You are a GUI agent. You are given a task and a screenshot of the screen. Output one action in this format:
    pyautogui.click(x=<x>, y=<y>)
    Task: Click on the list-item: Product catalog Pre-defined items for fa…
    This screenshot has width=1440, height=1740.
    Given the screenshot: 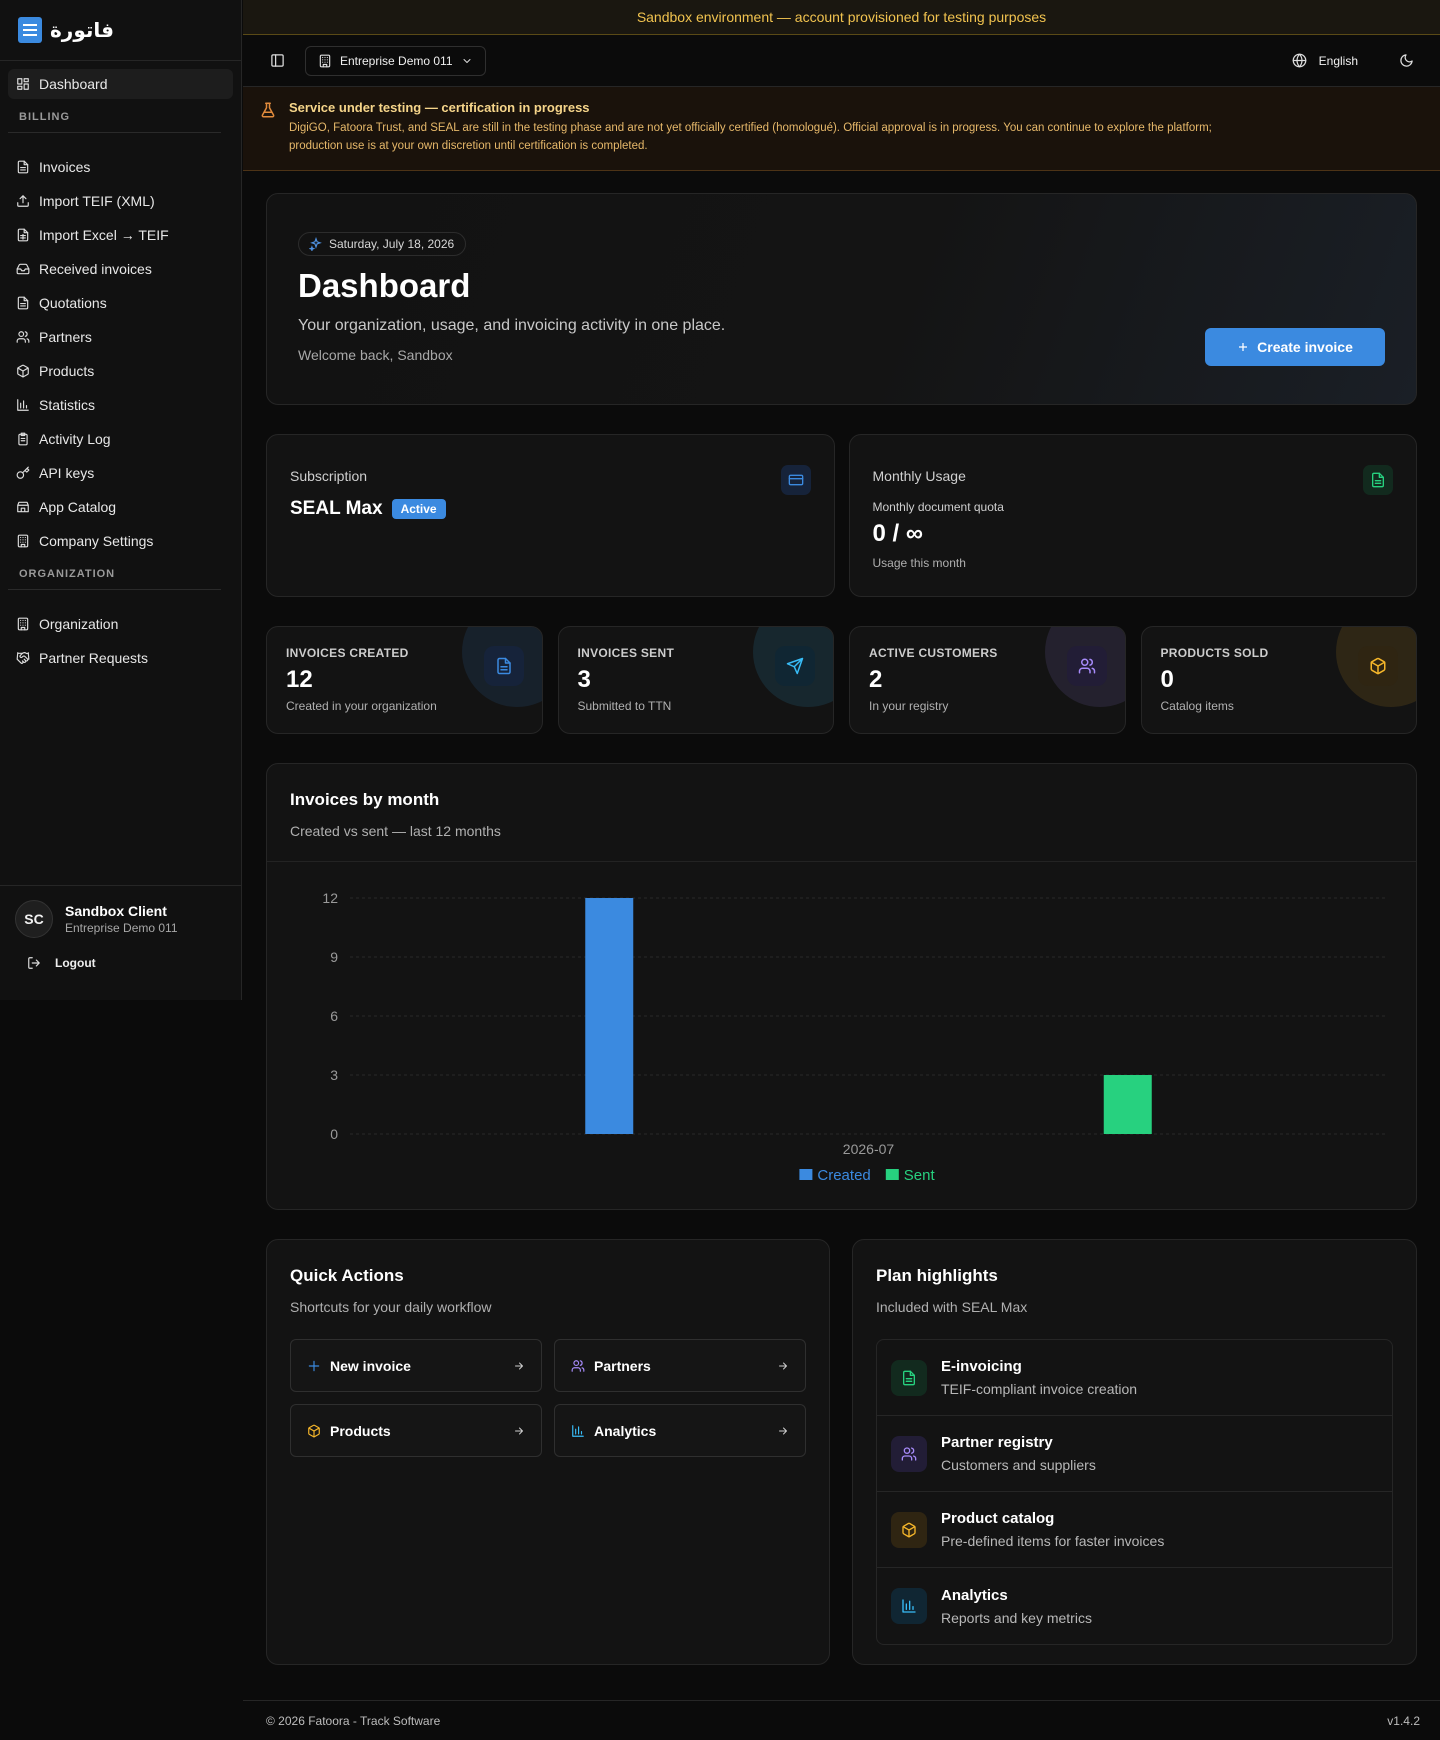 What is the action you would take?
    pyautogui.click(x=1134, y=1530)
    